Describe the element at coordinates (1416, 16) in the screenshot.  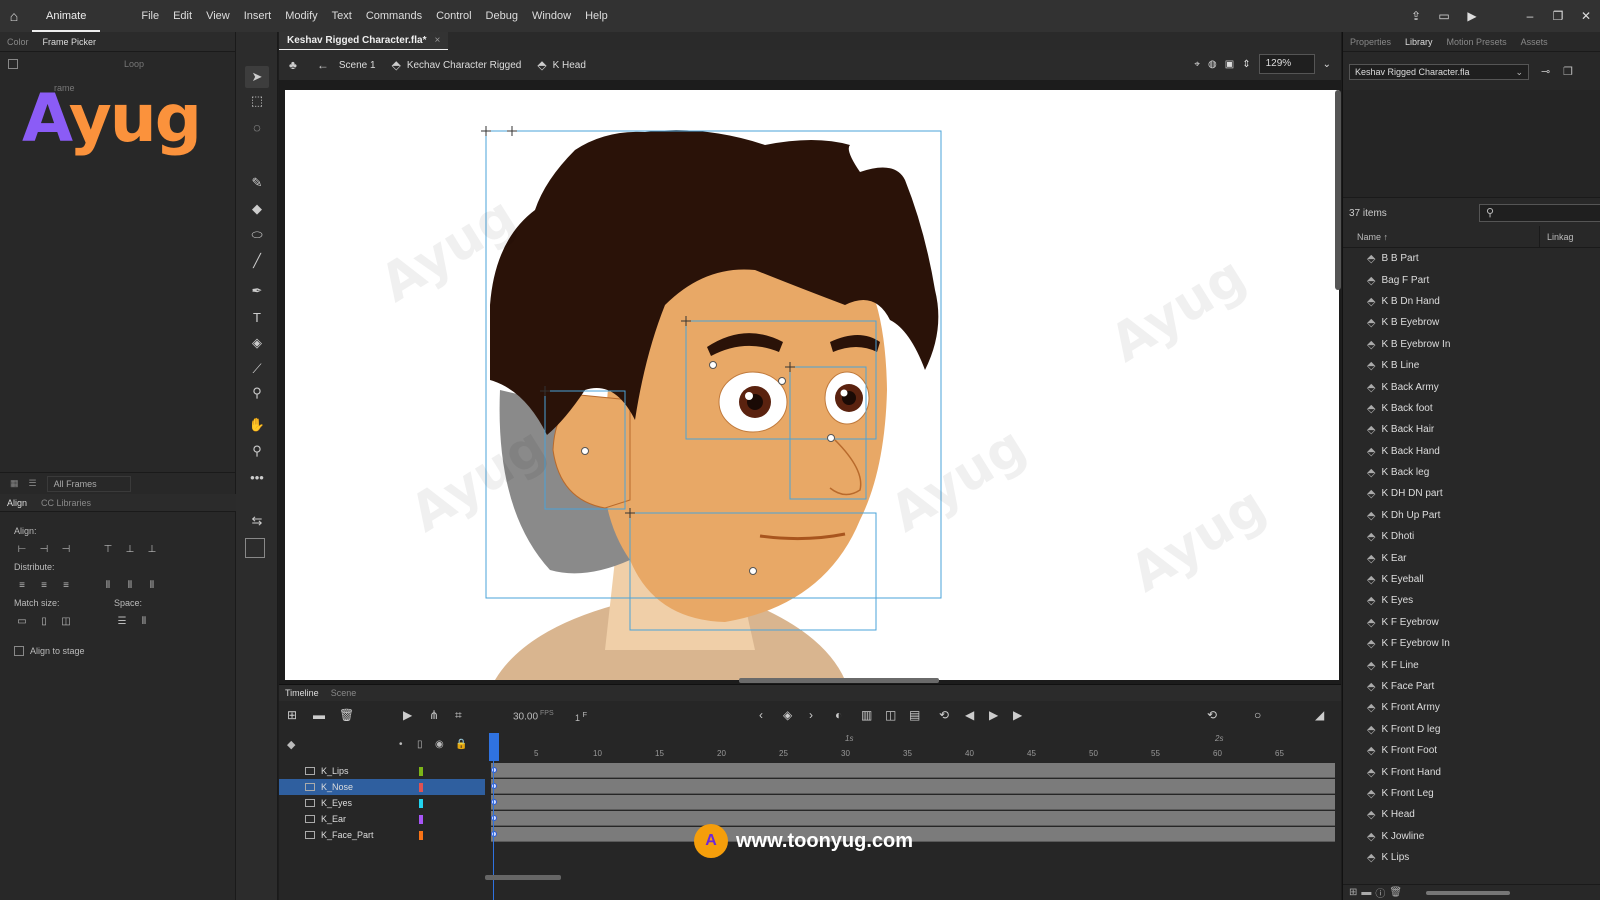
I see `share-icon: ⇪` at that location.